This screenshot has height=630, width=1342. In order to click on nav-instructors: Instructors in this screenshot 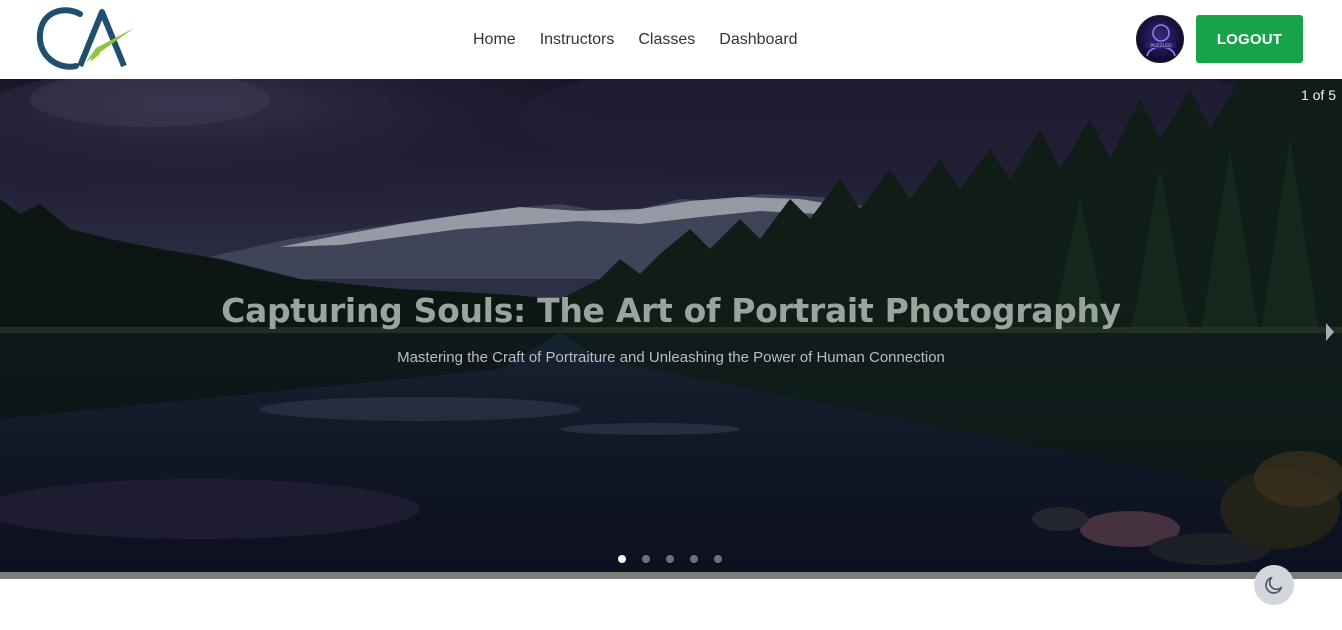, I will do `click(577, 40)`.